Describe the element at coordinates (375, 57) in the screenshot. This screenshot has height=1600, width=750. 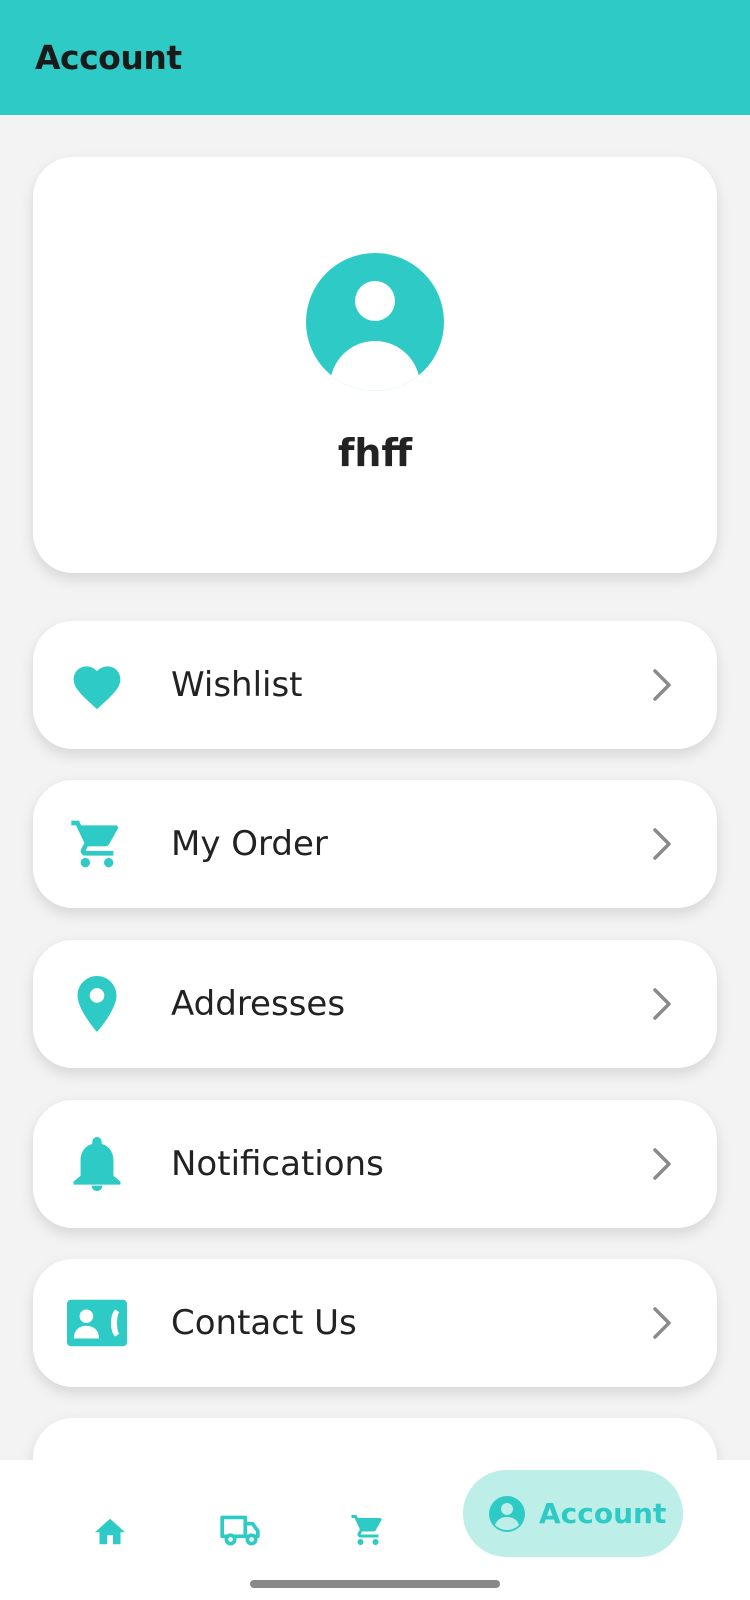
I see `app-bar: Account` at that location.